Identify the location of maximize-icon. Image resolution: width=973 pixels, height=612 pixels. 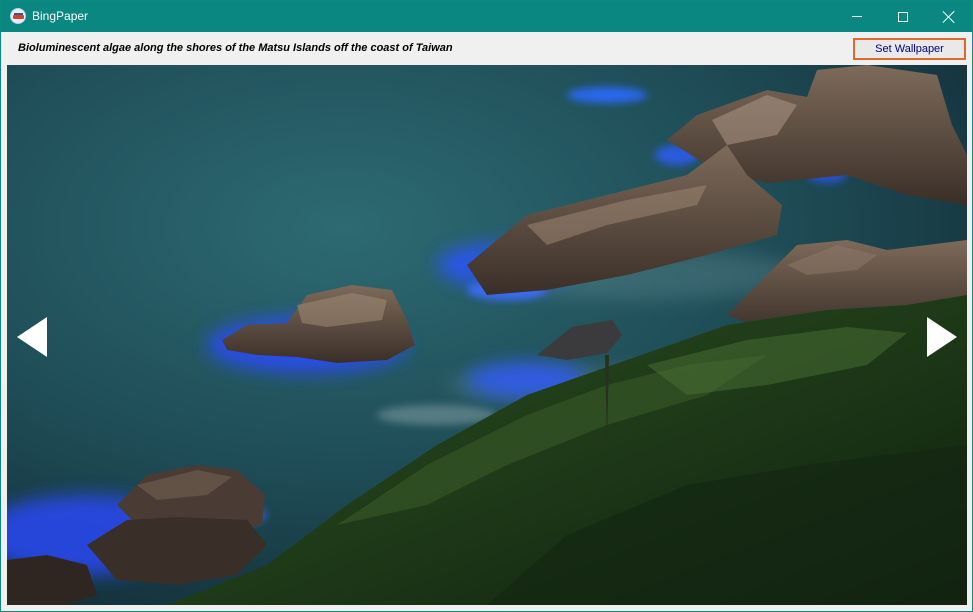
(903, 16).